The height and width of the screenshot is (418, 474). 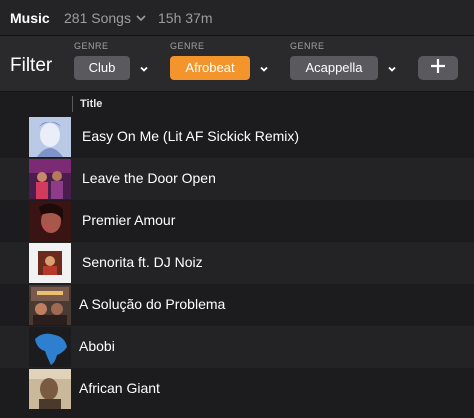 I want to click on genre-pill-acappella: Acappella, so click(x=334, y=68).